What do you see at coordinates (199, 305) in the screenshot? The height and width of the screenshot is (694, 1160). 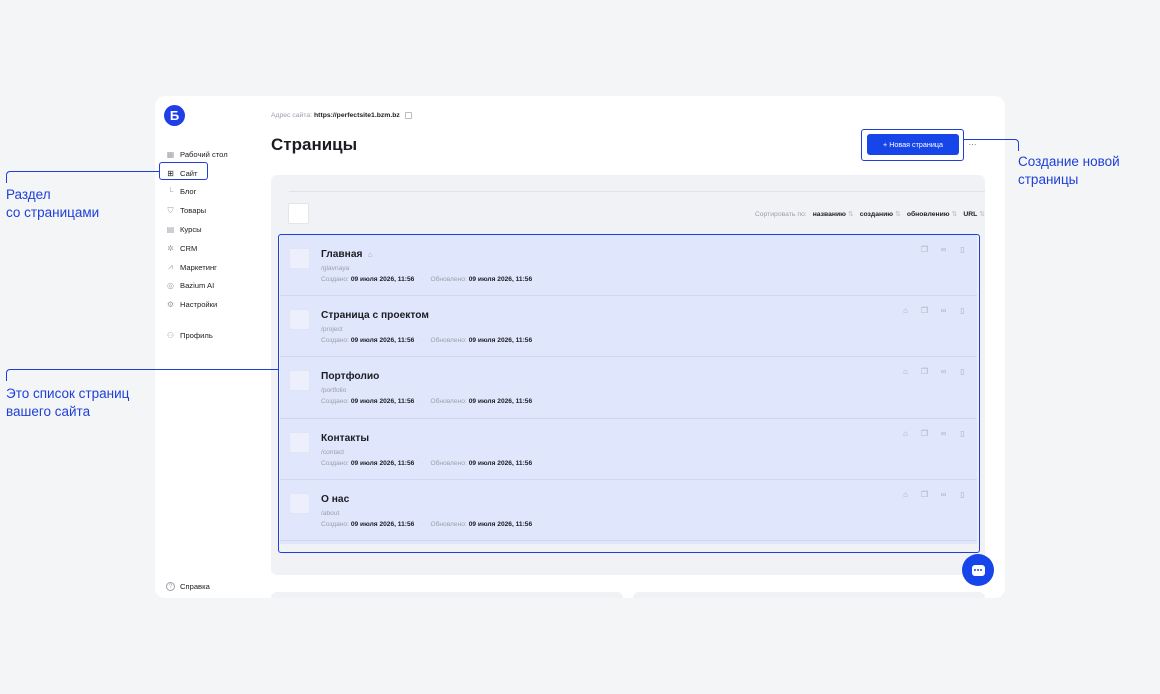 I see `sidebar-item-label: Настройки` at bounding box center [199, 305].